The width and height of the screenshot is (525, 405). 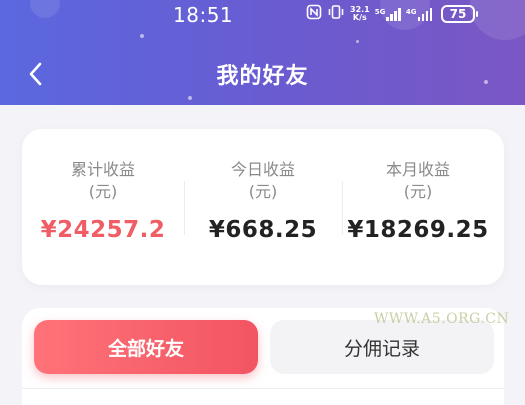 What do you see at coordinates (203, 15) in the screenshot?
I see `status-time: 18:51` at bounding box center [203, 15].